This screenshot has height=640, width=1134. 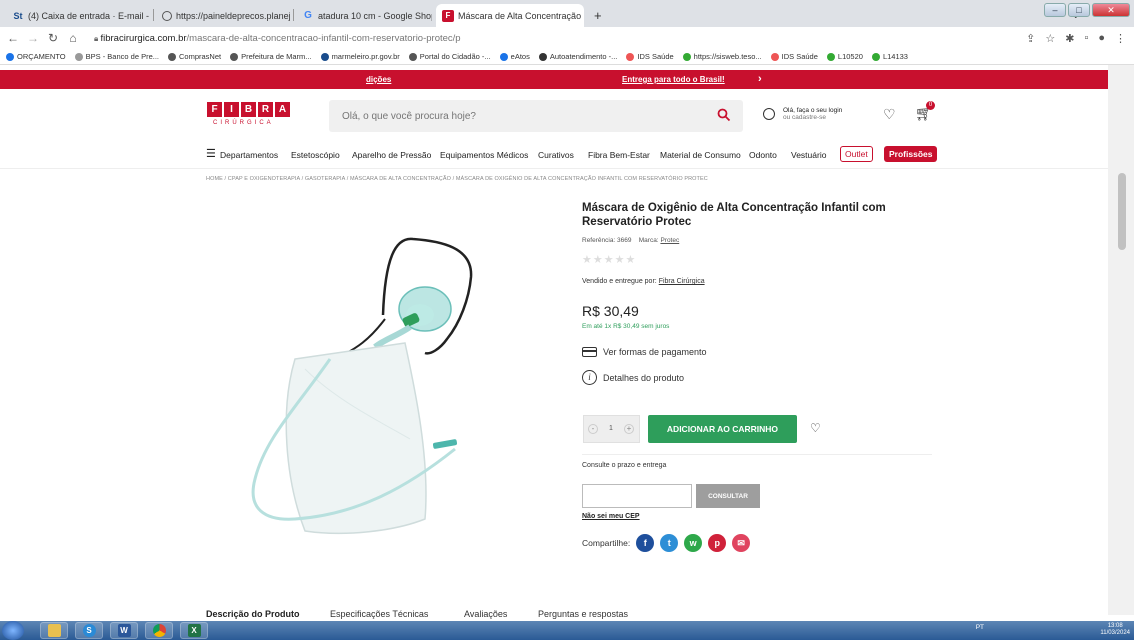 I want to click on scrollbar-thumb, so click(x=1122, y=211).